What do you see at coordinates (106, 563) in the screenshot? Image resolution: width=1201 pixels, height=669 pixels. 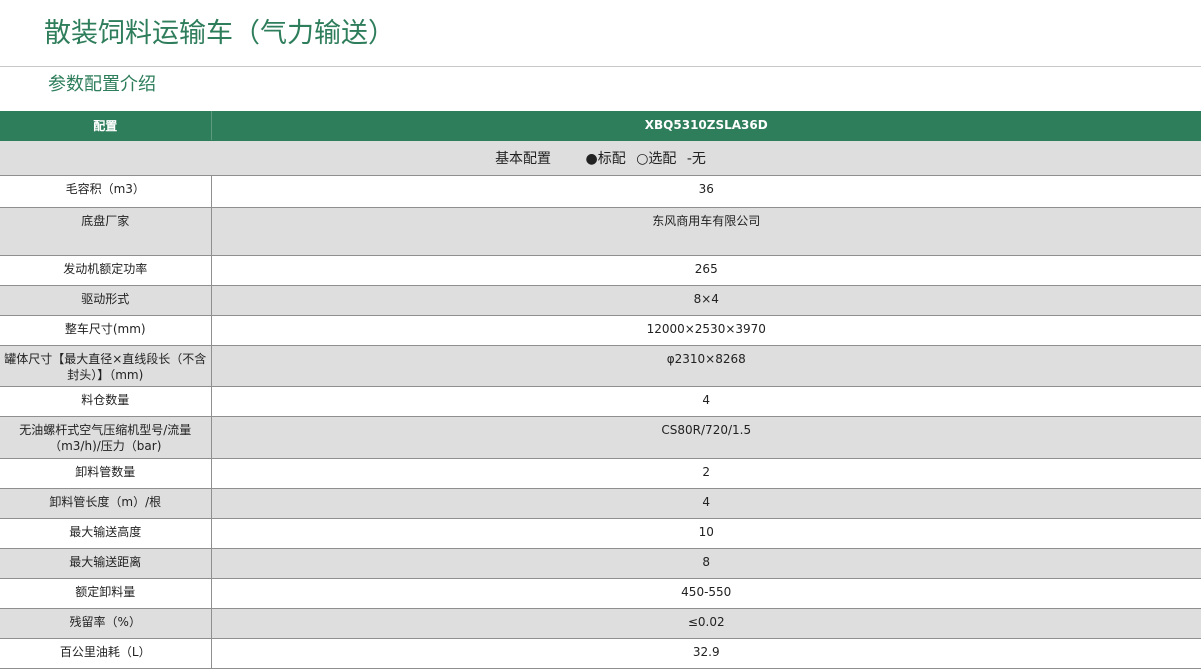 I see `row-label: 最大输送距离` at bounding box center [106, 563].